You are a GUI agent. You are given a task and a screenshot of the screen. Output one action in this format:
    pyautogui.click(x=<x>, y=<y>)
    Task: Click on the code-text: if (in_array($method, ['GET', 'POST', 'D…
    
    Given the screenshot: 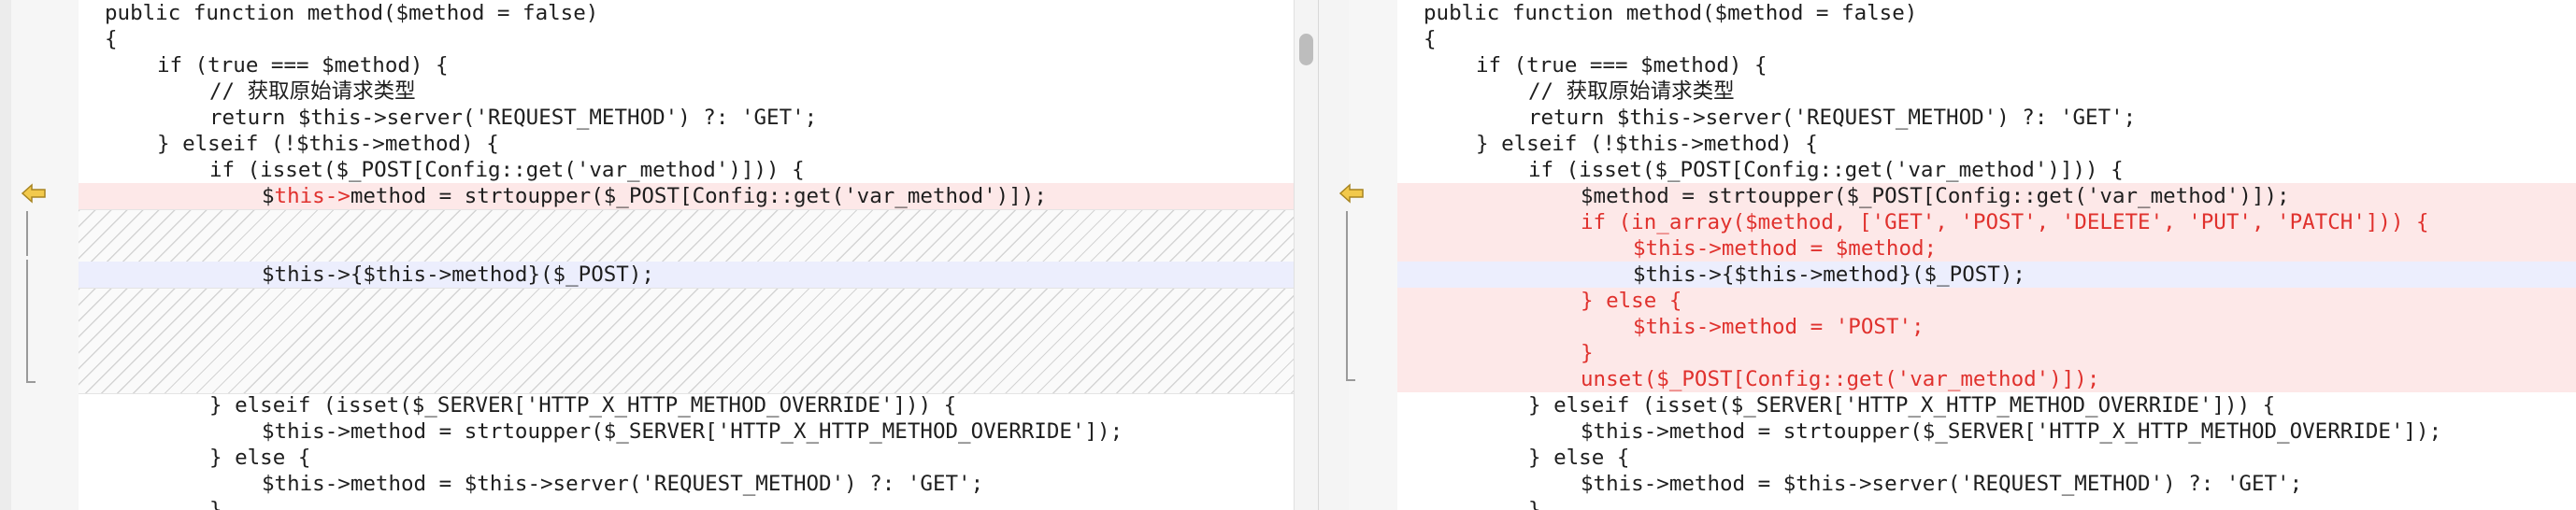 What is the action you would take?
    pyautogui.click(x=2005, y=222)
    